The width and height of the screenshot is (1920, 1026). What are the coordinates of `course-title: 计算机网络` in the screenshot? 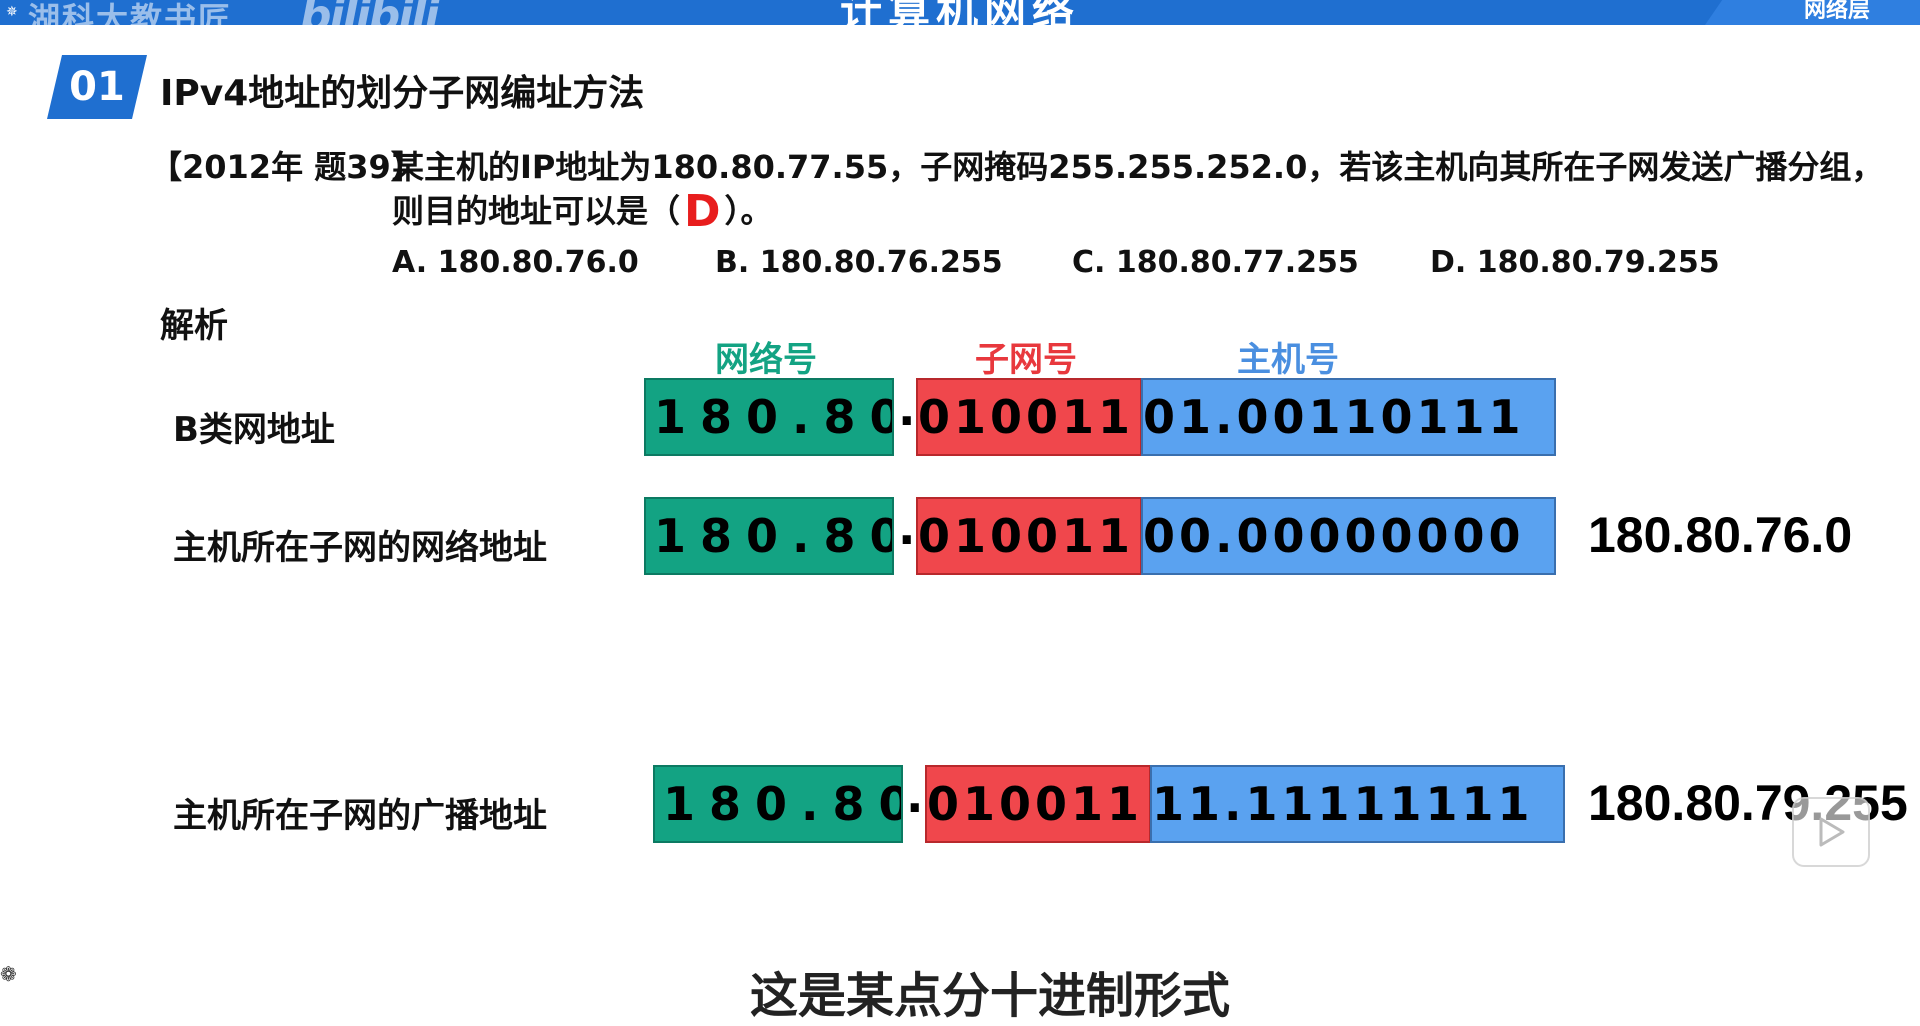 It's located at (959, 18).